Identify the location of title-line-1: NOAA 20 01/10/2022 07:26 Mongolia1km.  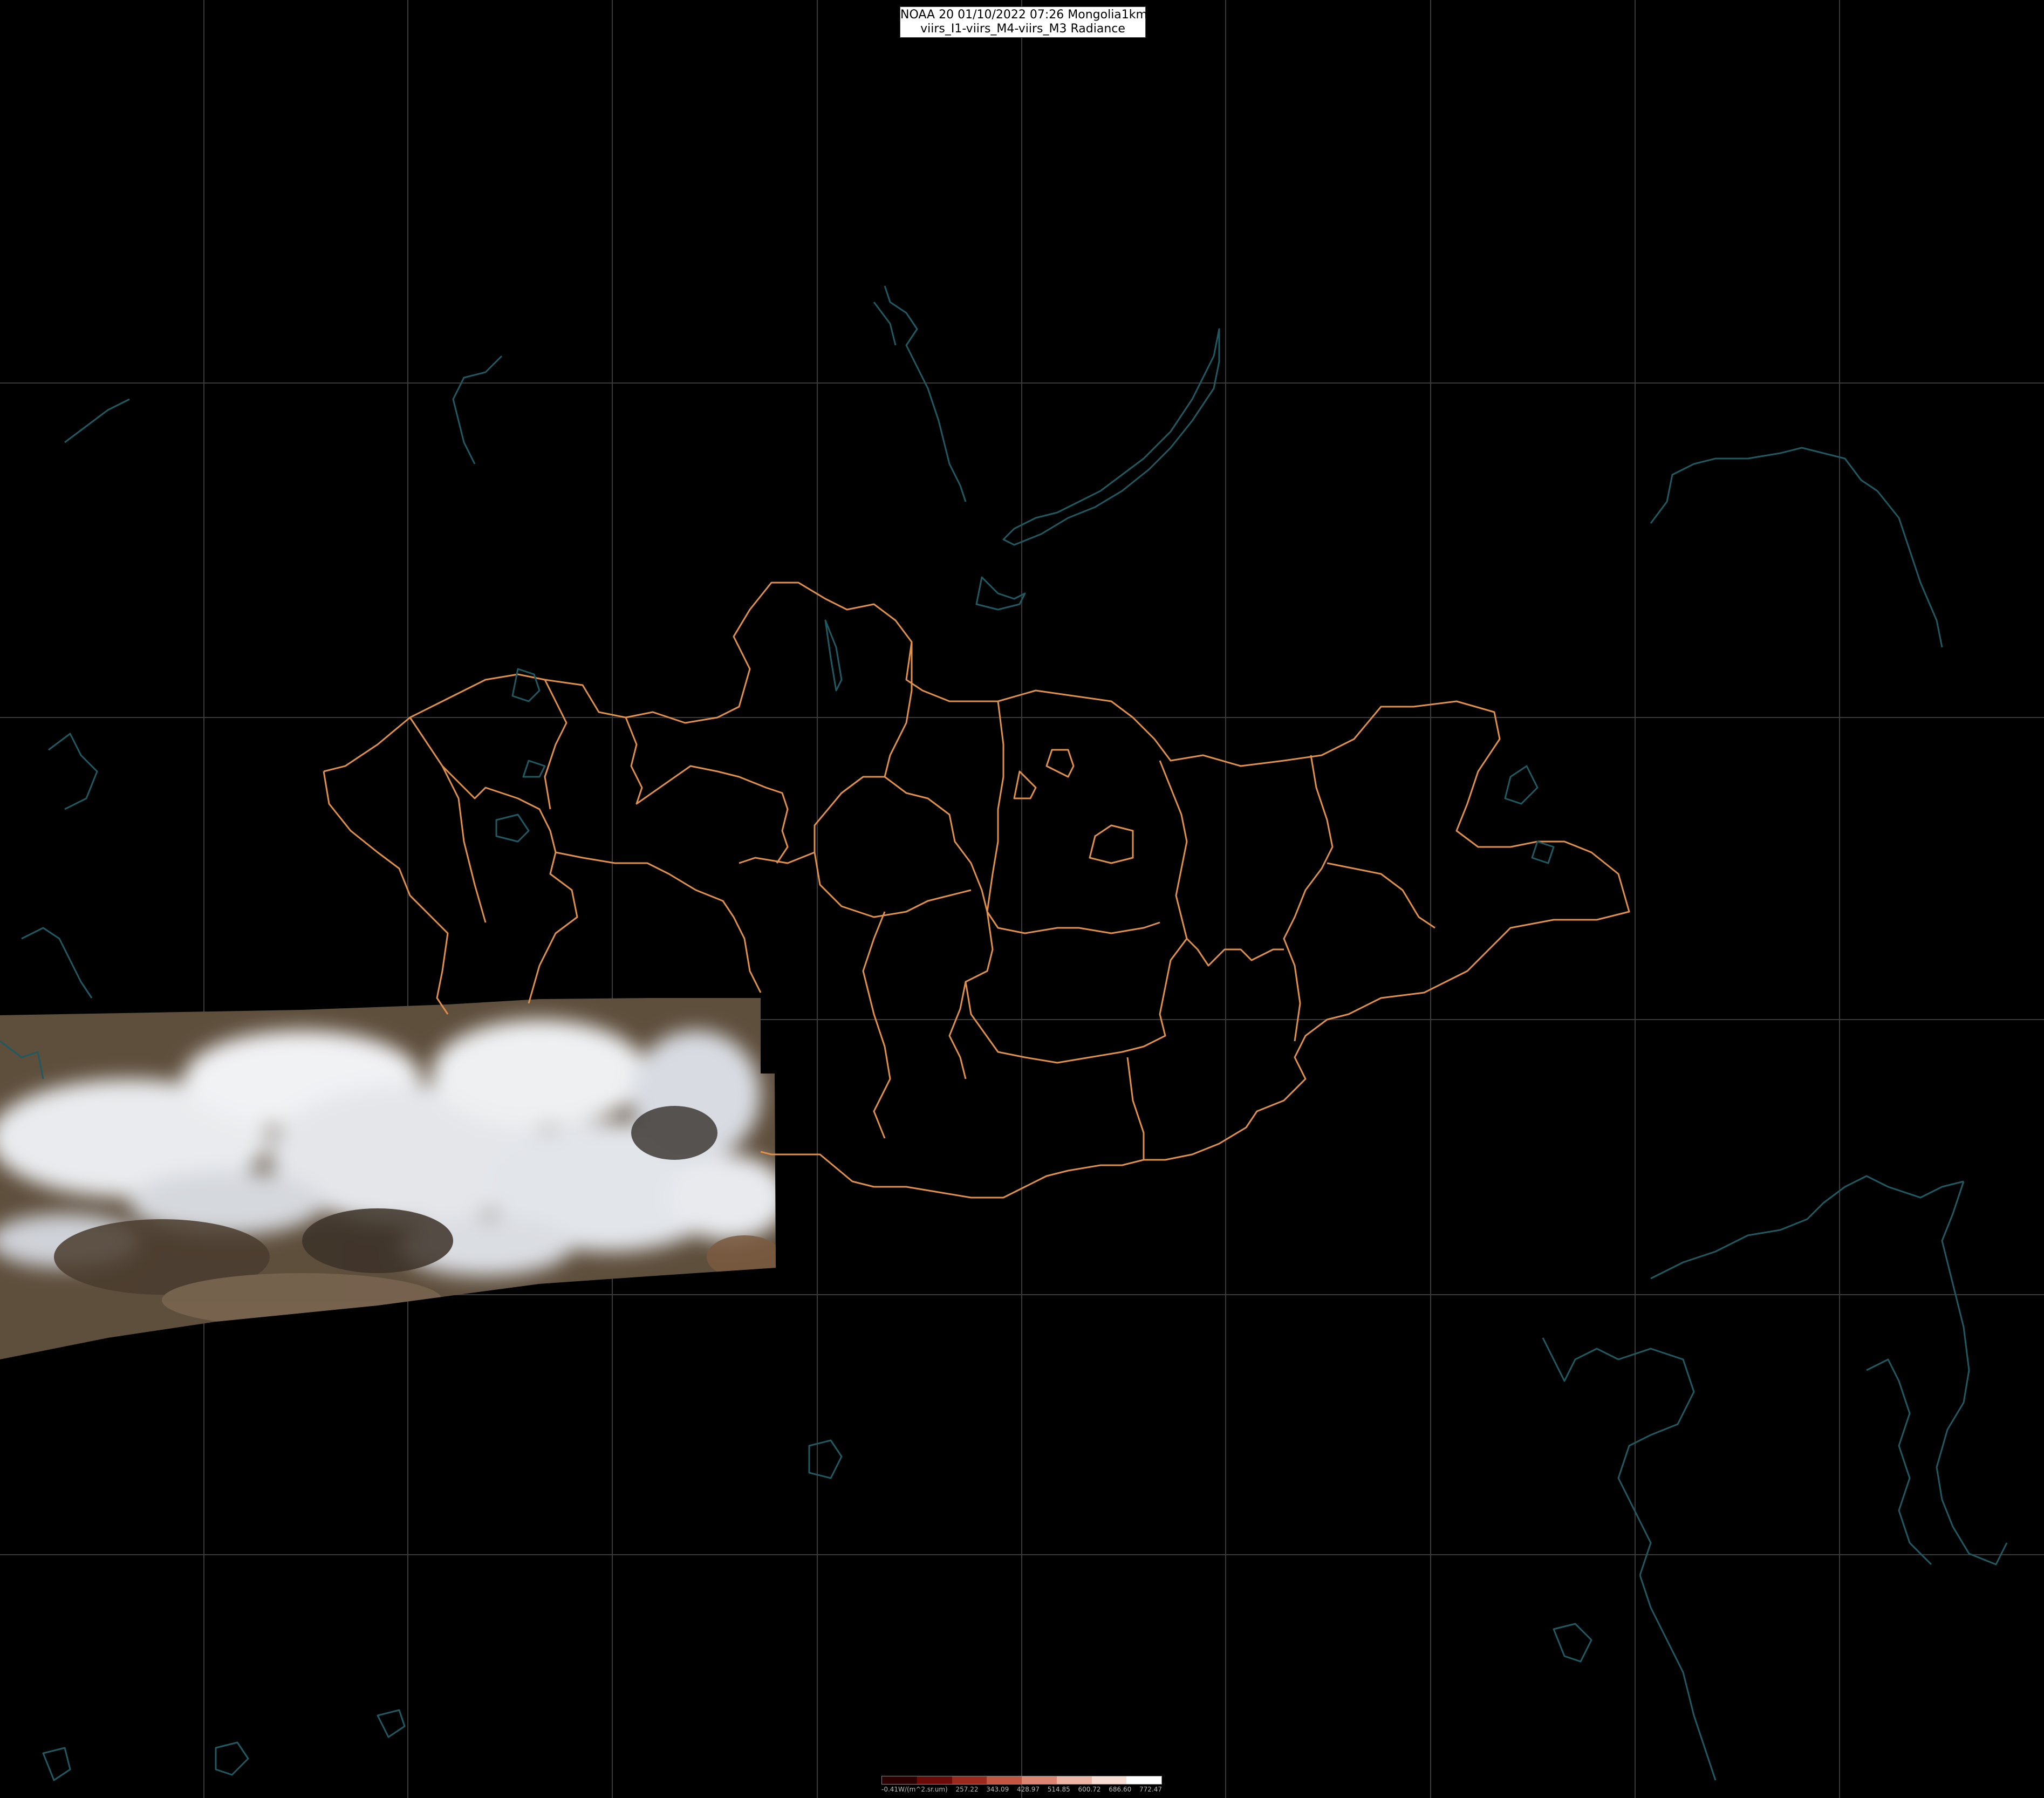
(1023, 15).